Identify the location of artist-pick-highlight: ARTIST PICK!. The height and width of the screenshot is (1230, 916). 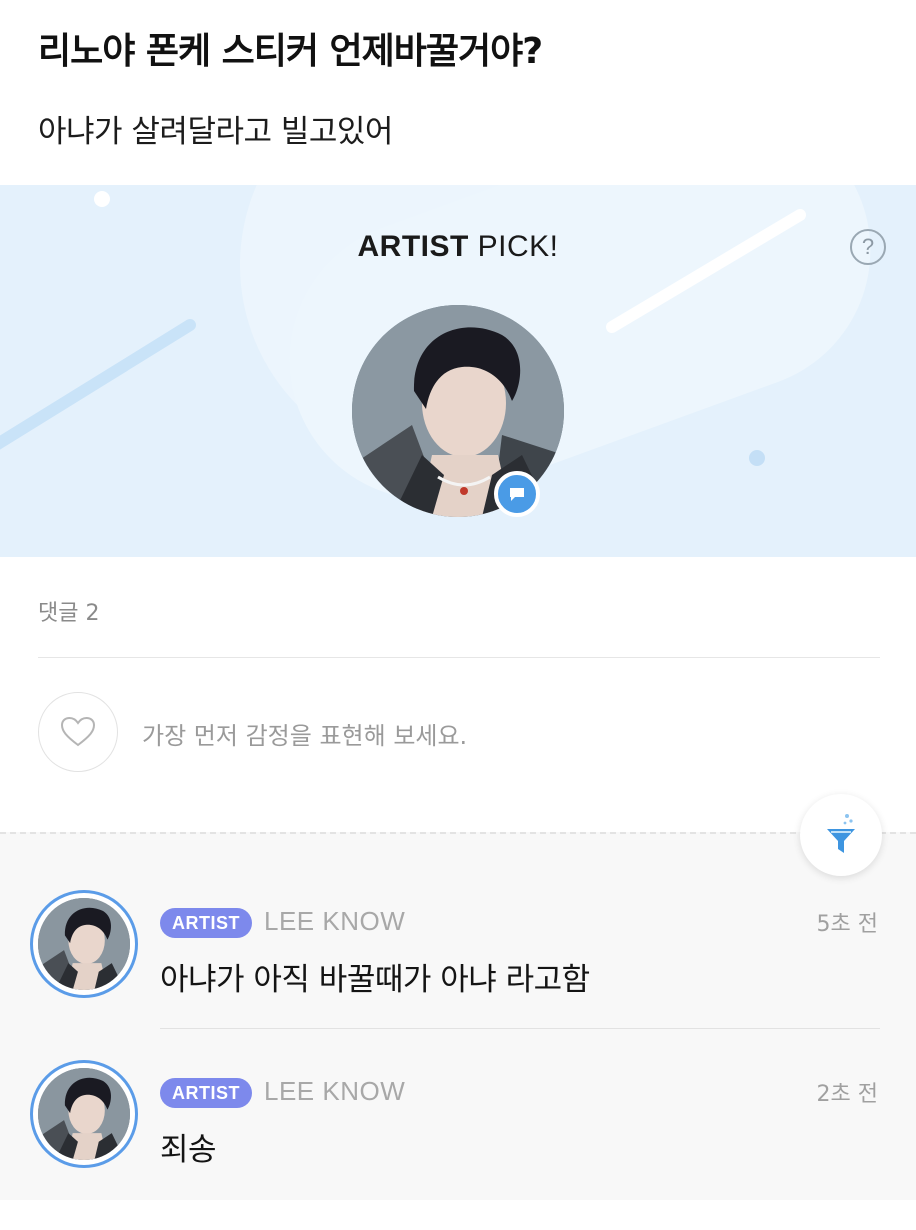
(458, 250).